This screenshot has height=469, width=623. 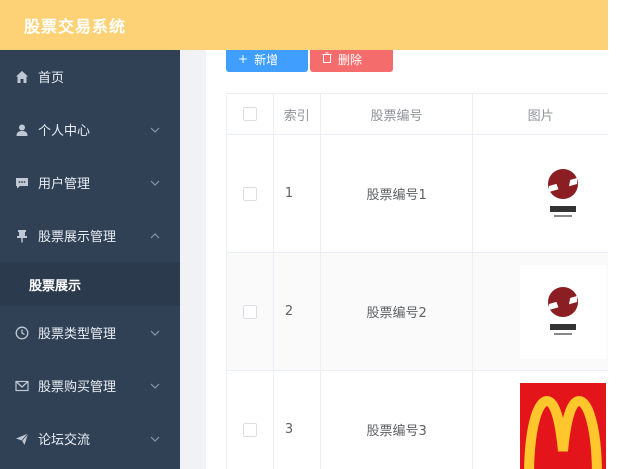 What do you see at coordinates (22, 130) in the screenshot?
I see `user-icon` at bounding box center [22, 130].